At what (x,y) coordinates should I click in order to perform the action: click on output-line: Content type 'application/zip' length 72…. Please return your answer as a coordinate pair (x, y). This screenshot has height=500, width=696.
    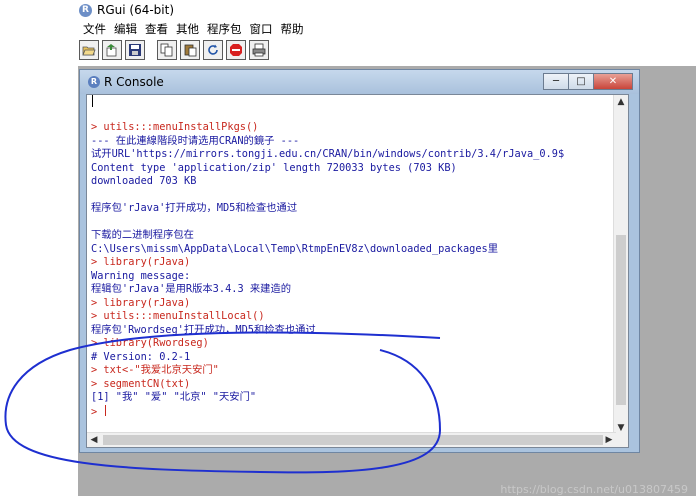
    Looking at the image, I should click on (274, 167).